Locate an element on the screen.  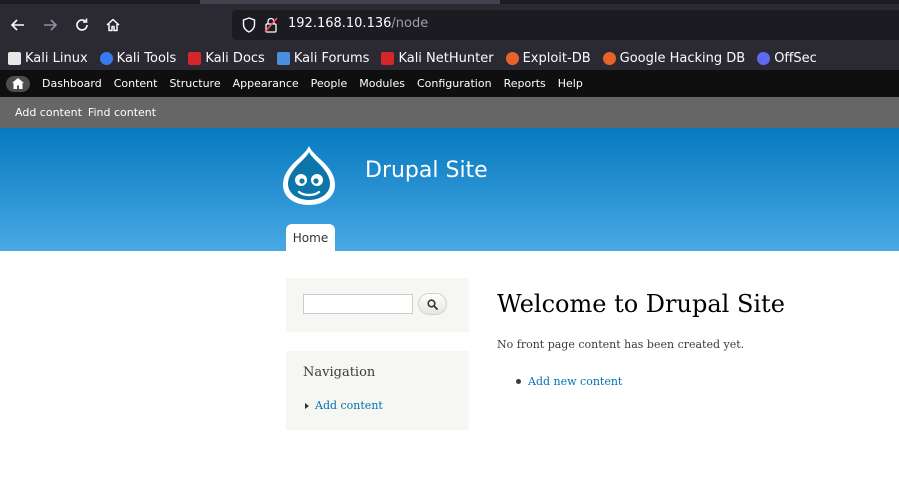
kali-docs-icon is located at coordinates (195, 58).